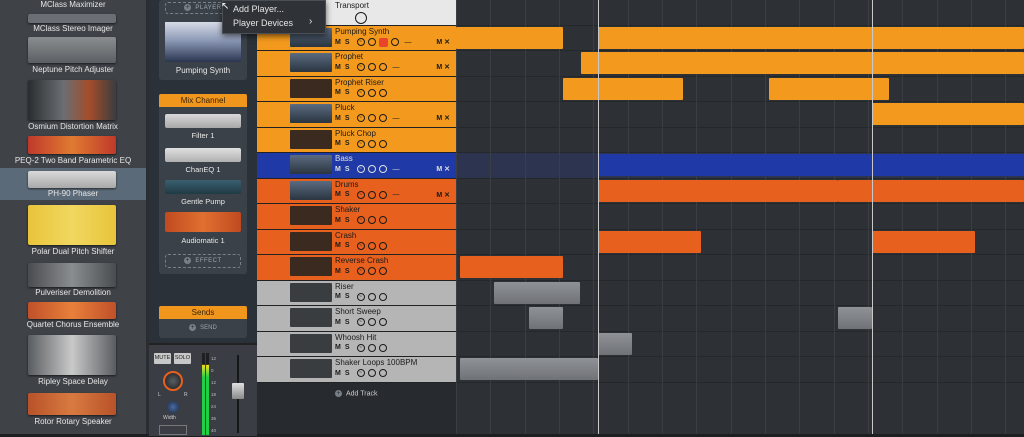 The image size is (1024, 437). I want to click on track-header: Shaker Loops 100BPM M S ~, so click(356, 370).